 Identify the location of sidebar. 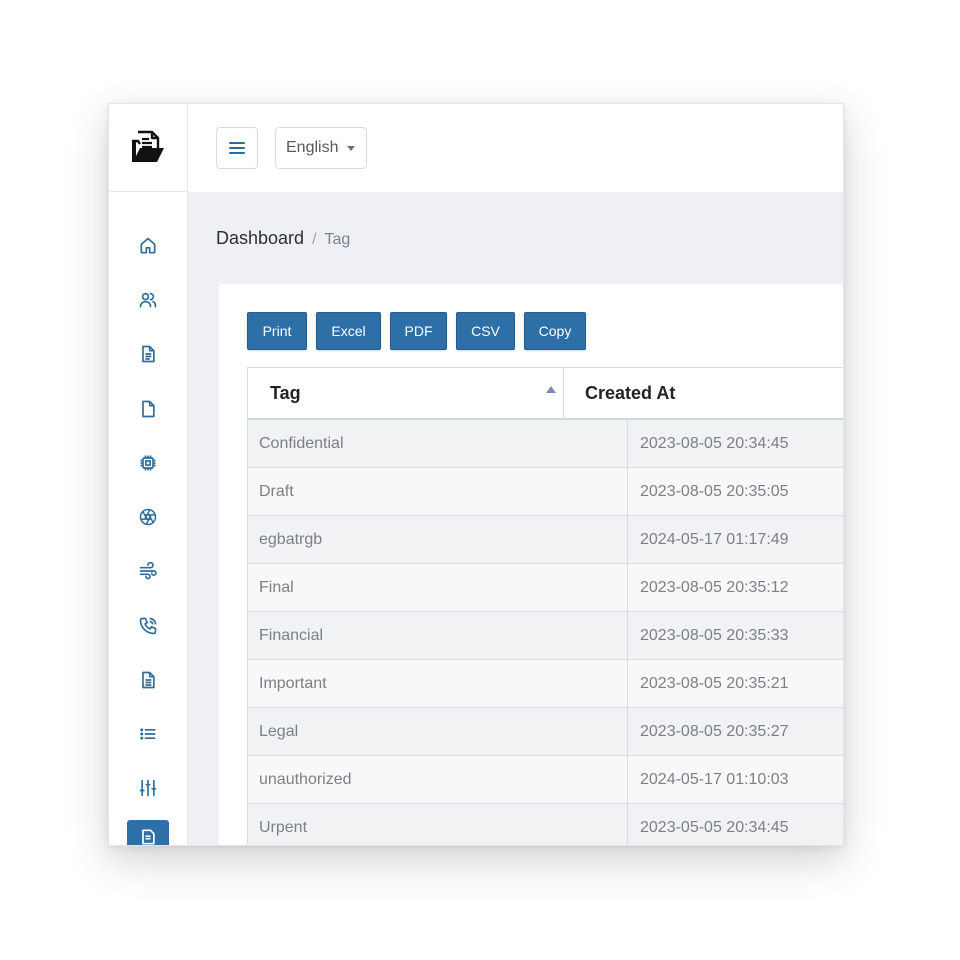
(148, 474).